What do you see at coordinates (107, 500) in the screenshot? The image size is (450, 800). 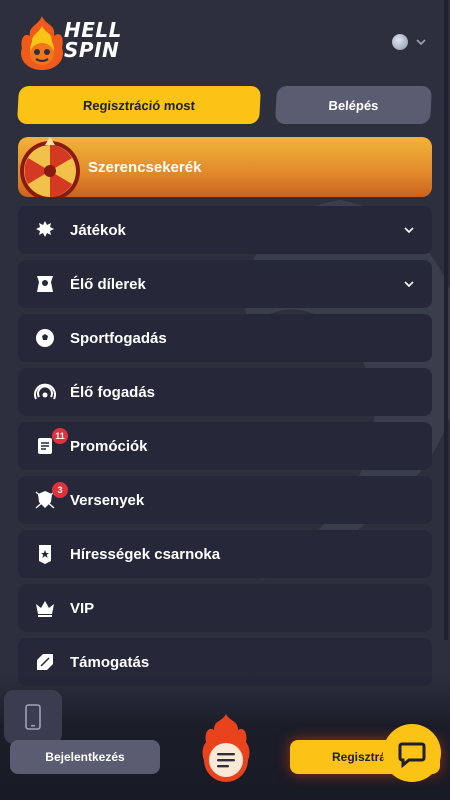 I see `menu-label-tournaments: Versenyek` at bounding box center [107, 500].